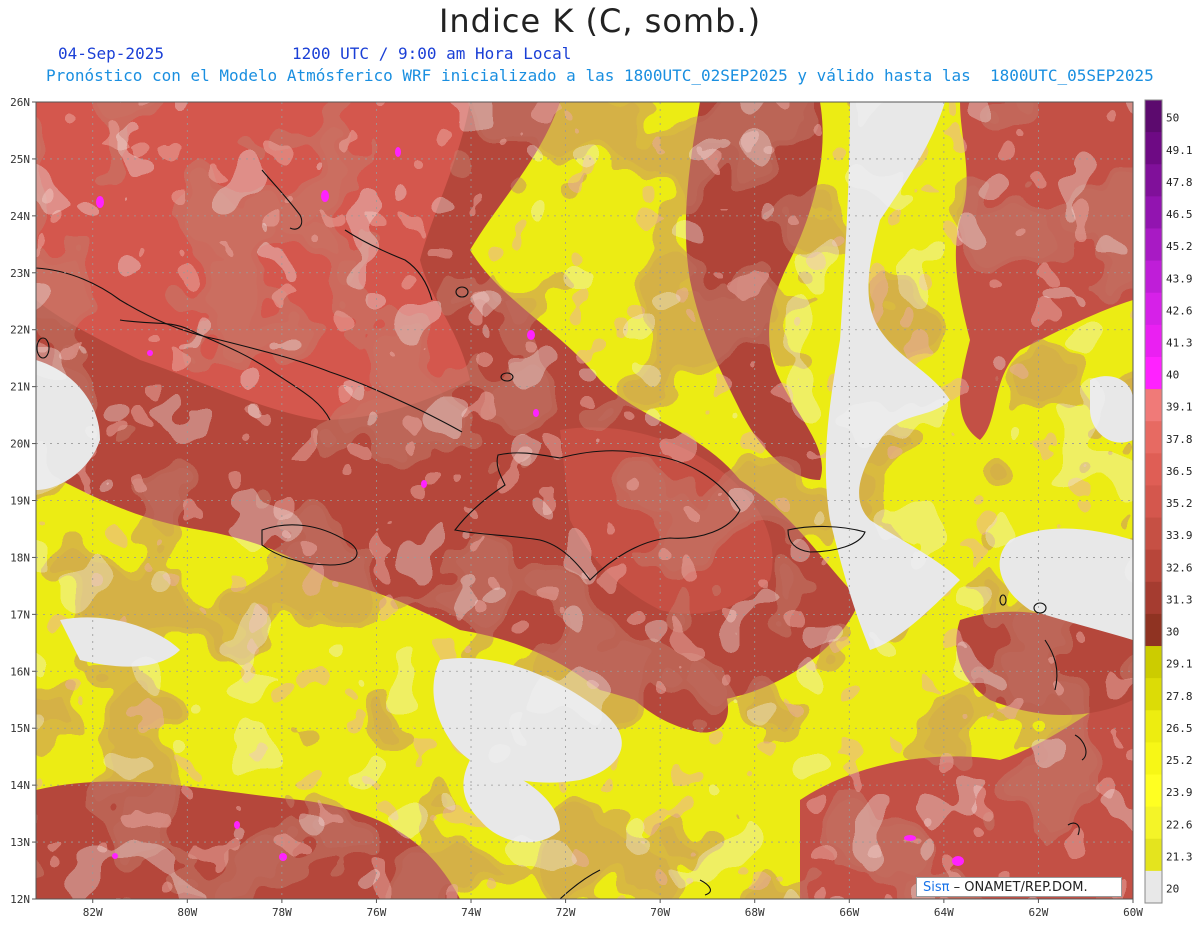 The width and height of the screenshot is (1200, 927). Describe the element at coordinates (20, 614) in the screenshot. I see `lat-label: 17N` at that location.